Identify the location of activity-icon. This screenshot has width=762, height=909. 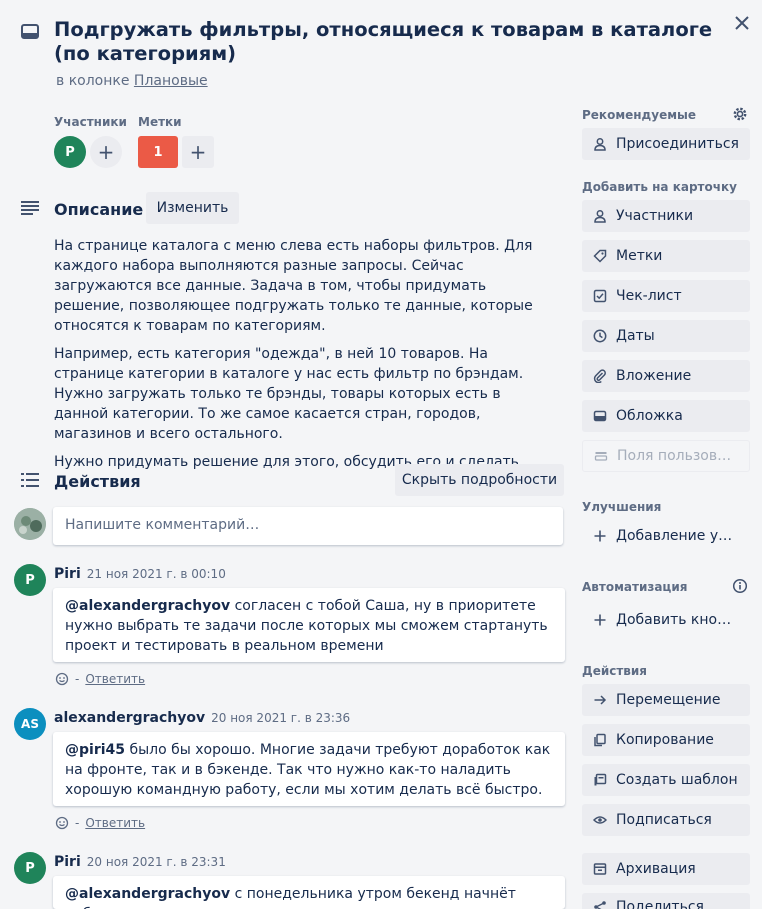
(30, 480).